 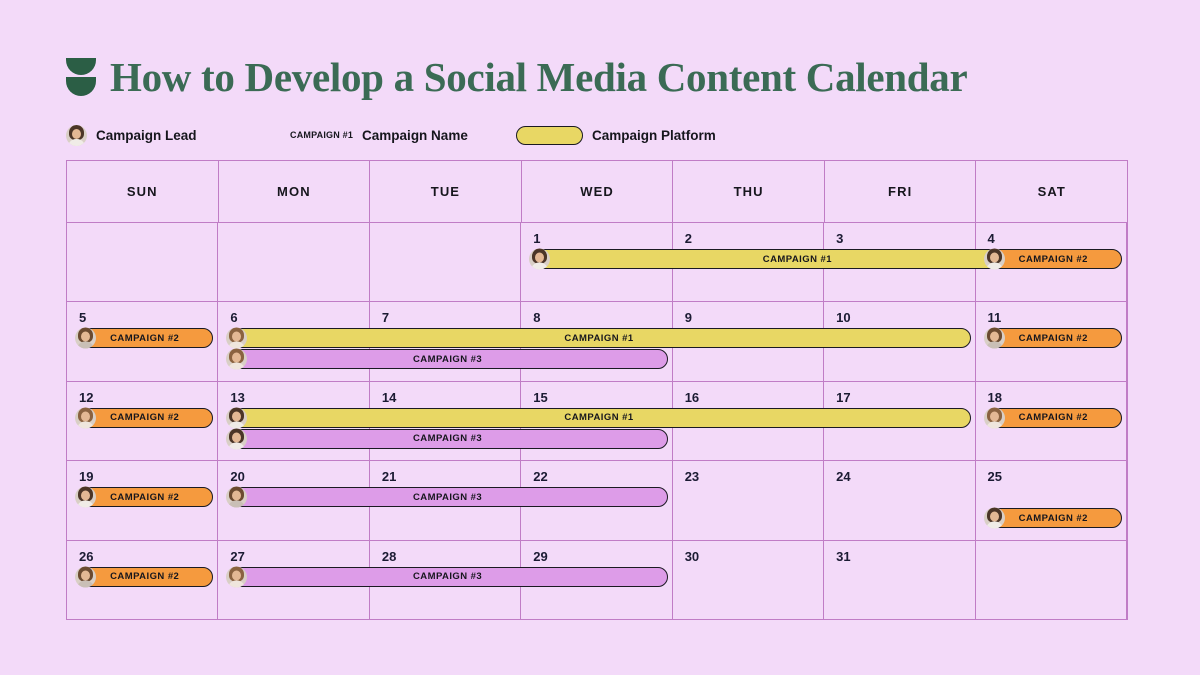 I want to click on day-number: 2, so click(x=688, y=238).